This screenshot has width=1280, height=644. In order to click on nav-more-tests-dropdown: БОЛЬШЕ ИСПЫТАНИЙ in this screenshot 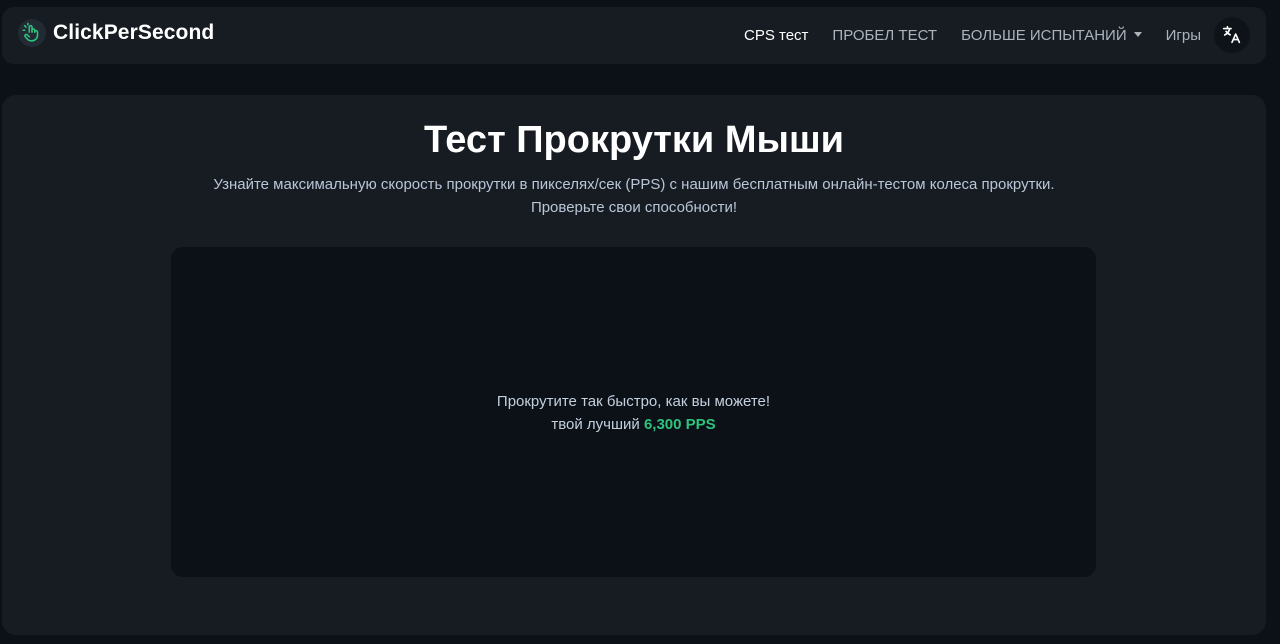, I will do `click(1051, 35)`.